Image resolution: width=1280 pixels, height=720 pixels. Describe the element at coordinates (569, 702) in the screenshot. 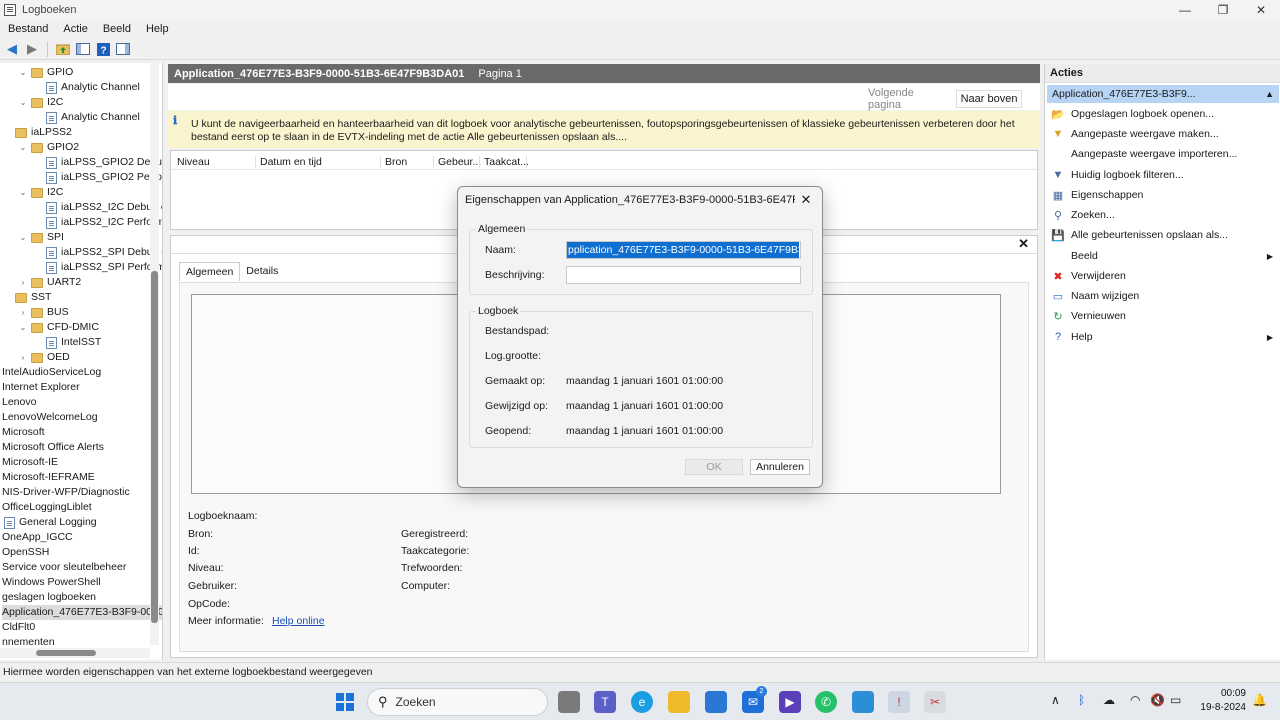

I see `task-view-icon` at that location.